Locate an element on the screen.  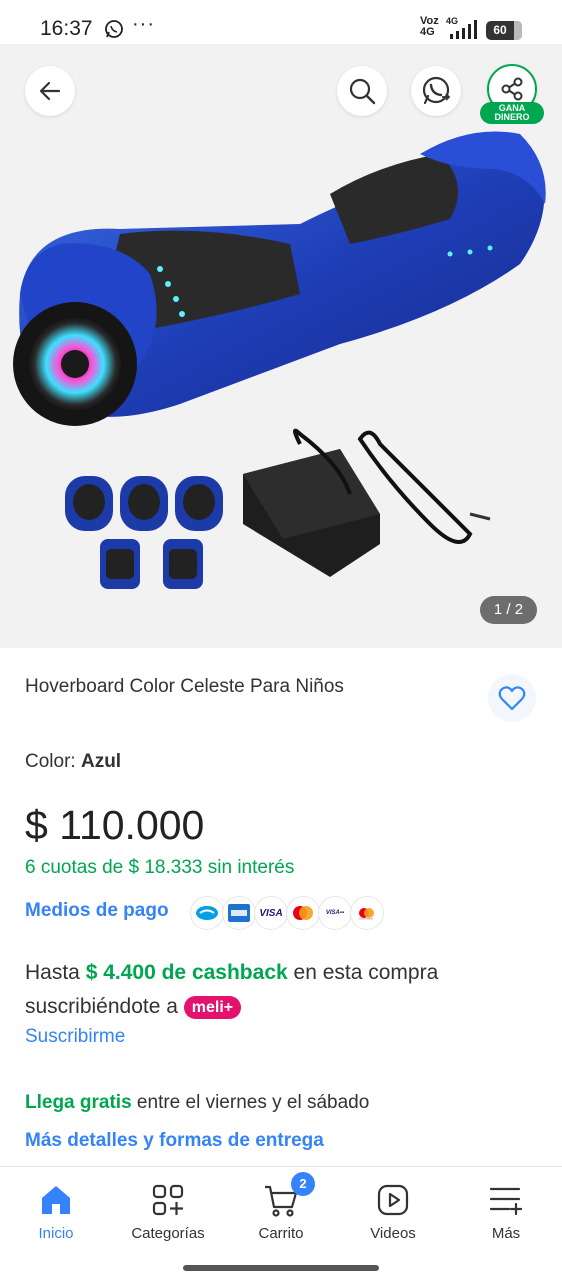
product-price: $ 110.000 is located at coordinates (115, 825).